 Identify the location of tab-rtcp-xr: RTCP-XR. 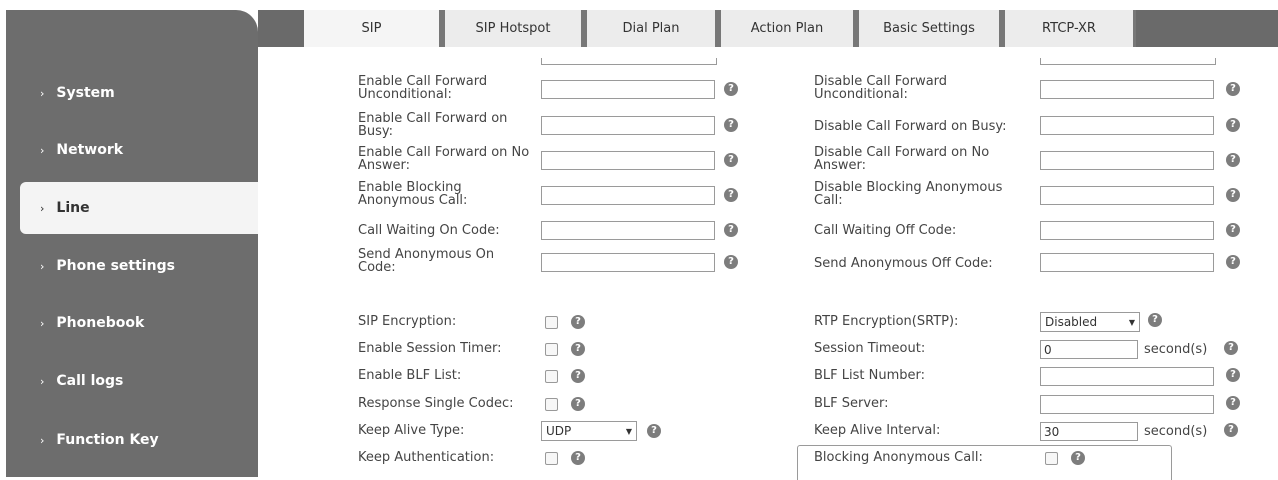
(1069, 28).